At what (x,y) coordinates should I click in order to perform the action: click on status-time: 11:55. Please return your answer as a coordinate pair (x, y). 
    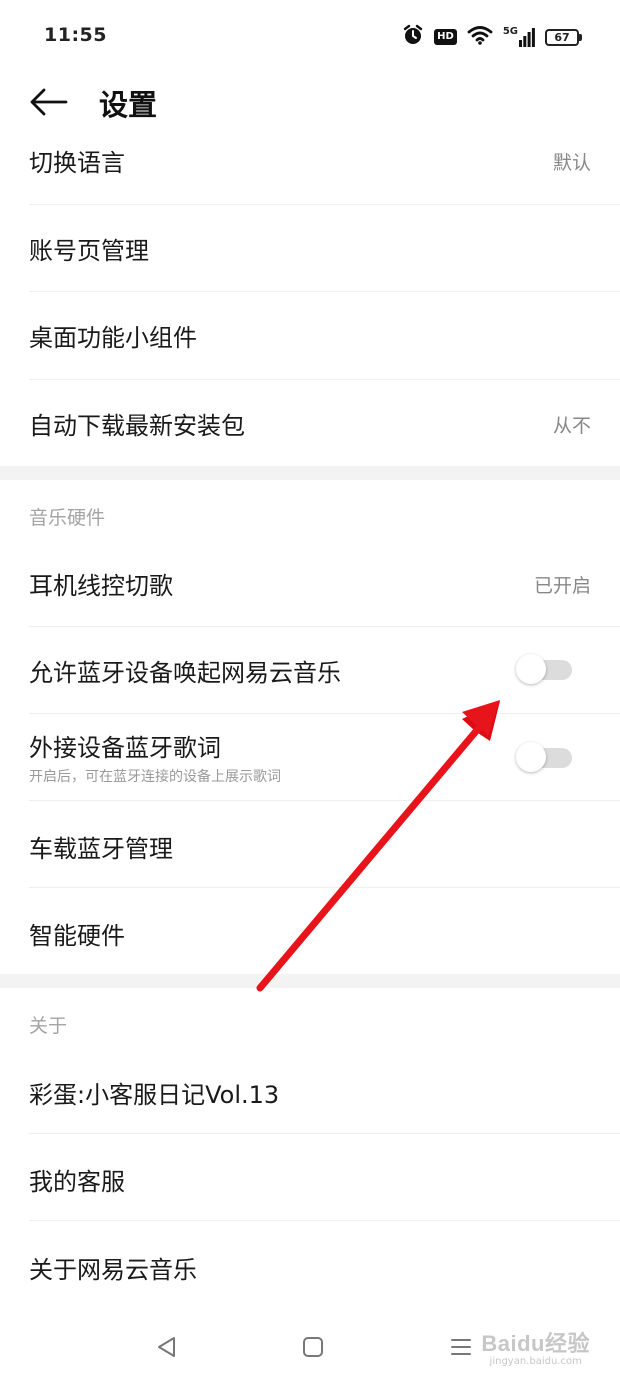
    Looking at the image, I should click on (75, 35).